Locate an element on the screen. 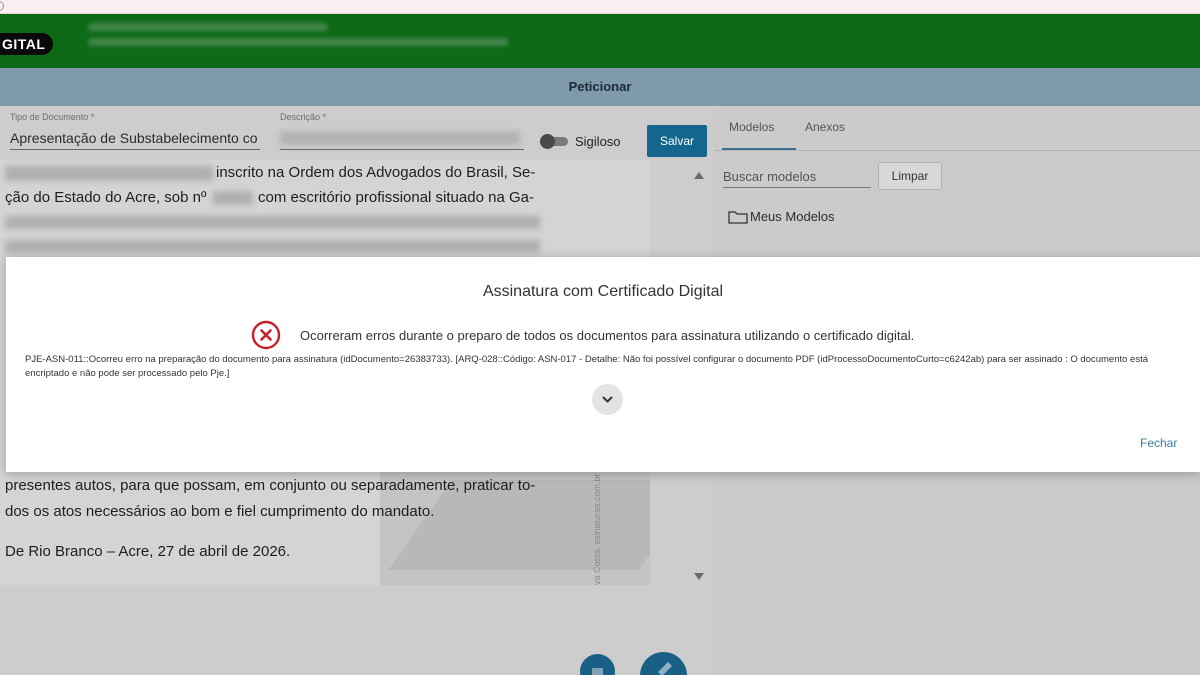  salvar-button: Salvar is located at coordinates (677, 141).